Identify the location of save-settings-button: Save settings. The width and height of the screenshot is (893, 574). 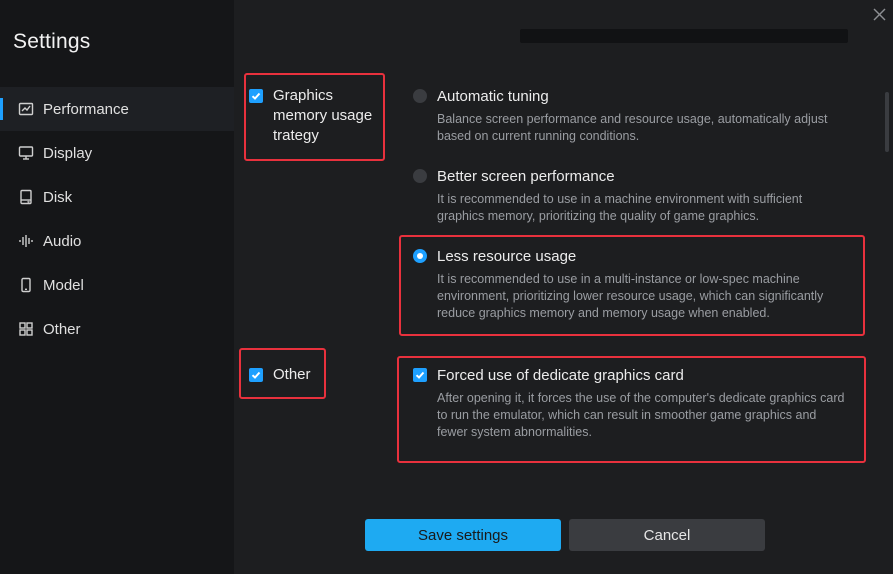
(463, 535).